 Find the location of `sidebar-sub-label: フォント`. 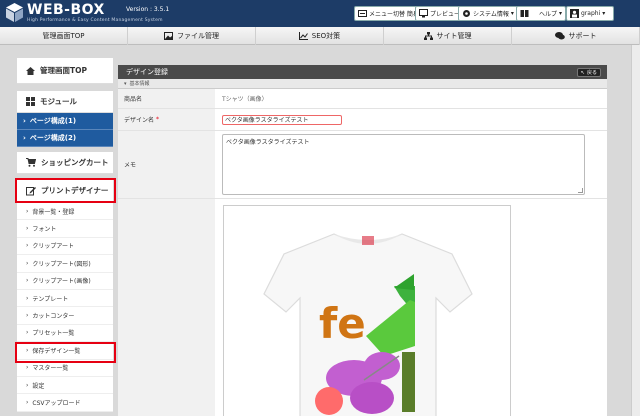

sidebar-sub-label: フォント is located at coordinates (44, 230).